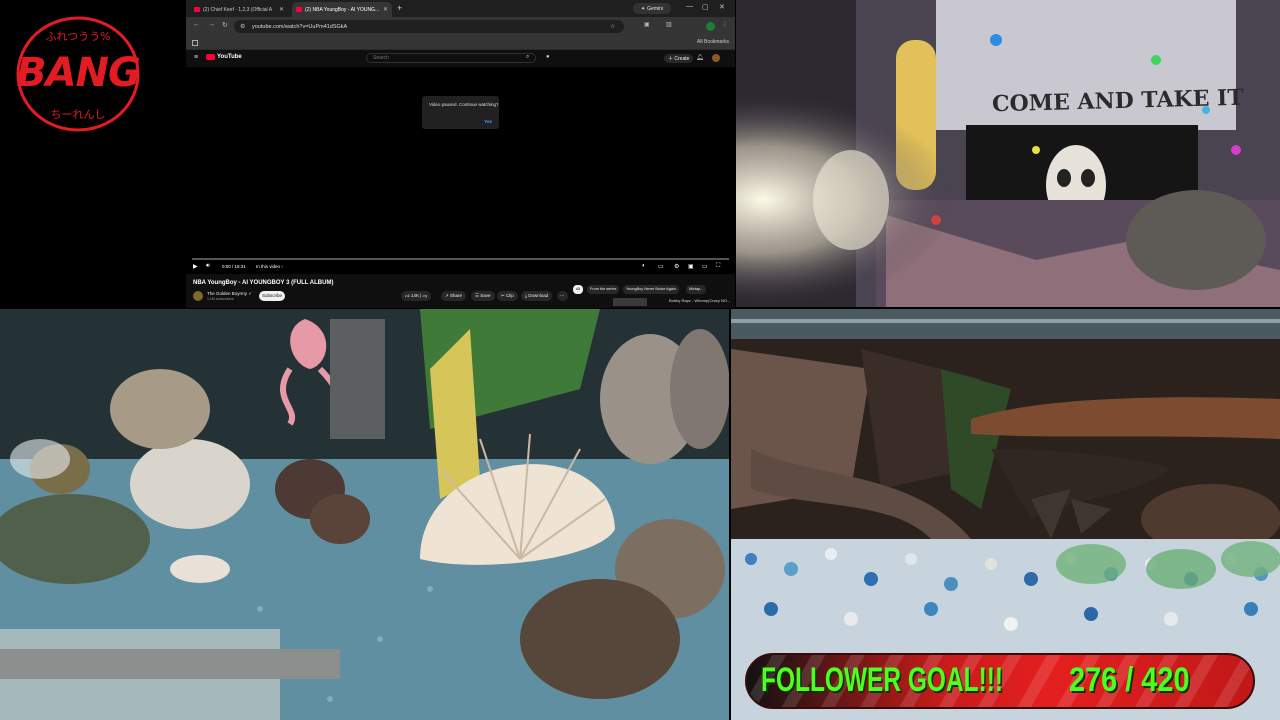 This screenshot has width=1280, height=720. What do you see at coordinates (725, 24) in the screenshot?
I see `menu-dots-icon: ⋮` at bounding box center [725, 24].